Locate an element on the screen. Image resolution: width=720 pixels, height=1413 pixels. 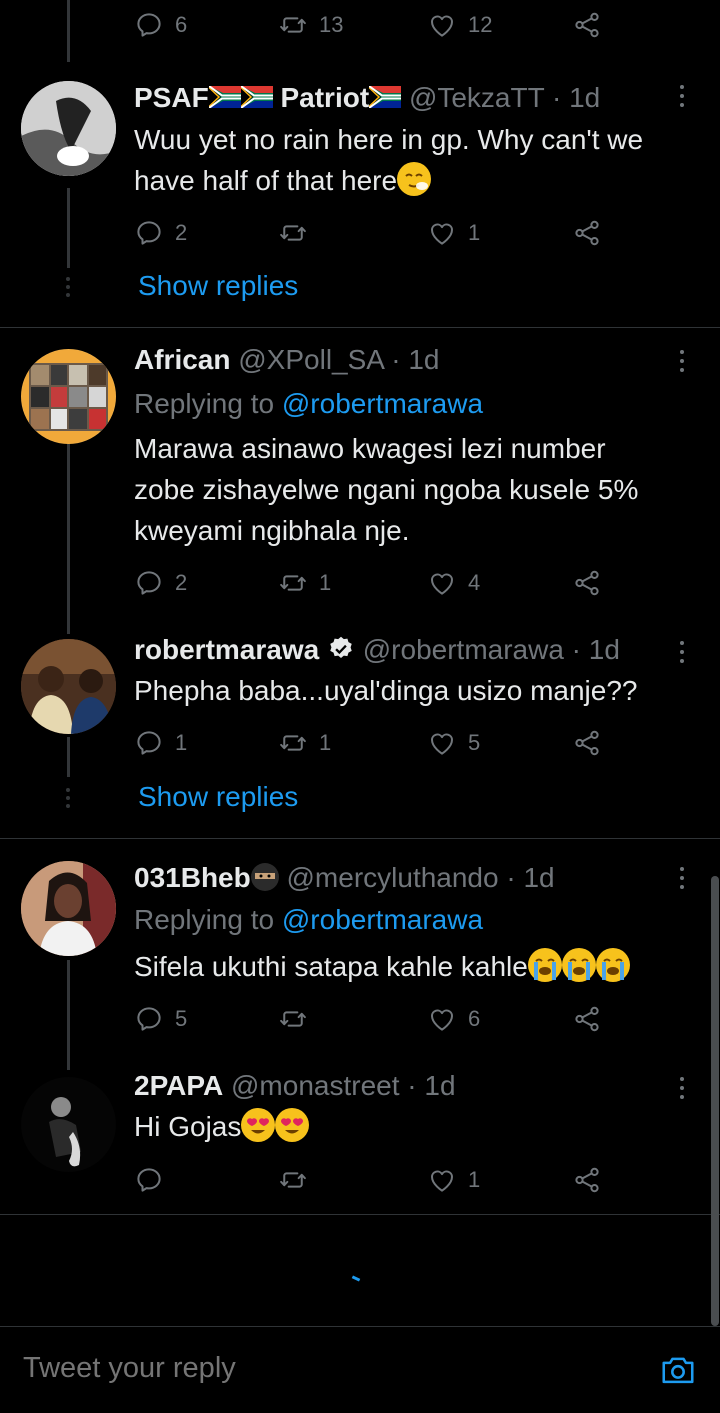
reply-count: 2 is located at coordinates (181, 582).